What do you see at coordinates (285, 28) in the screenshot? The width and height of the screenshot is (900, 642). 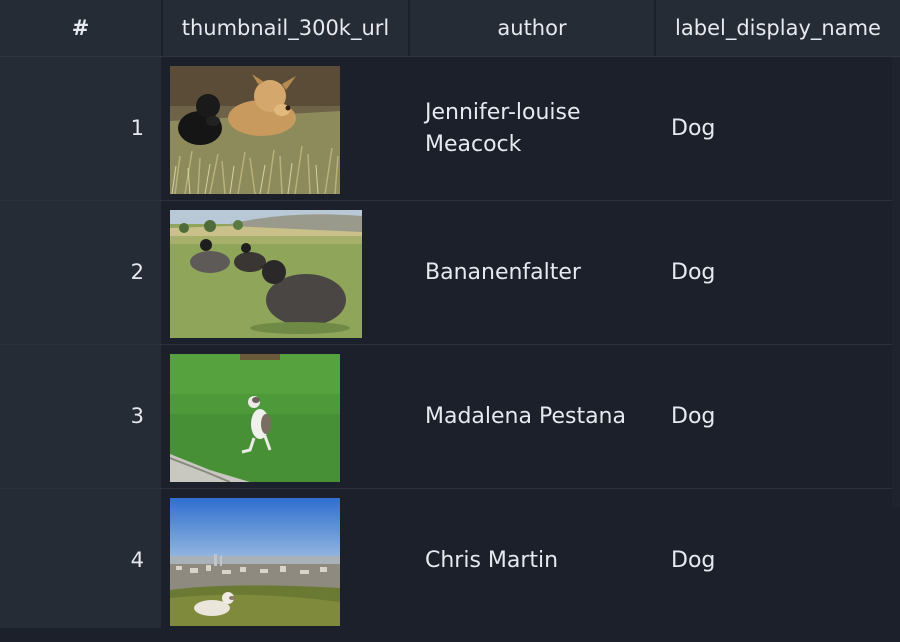 I see `column-header-thumbnail: thumbnail_300k_url` at bounding box center [285, 28].